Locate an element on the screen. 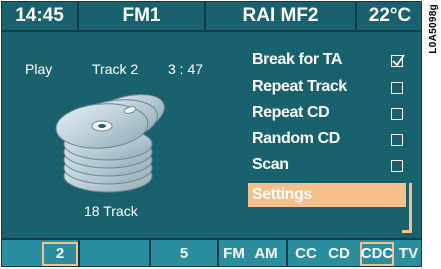  random-cd-checkbox is located at coordinates (397, 140).